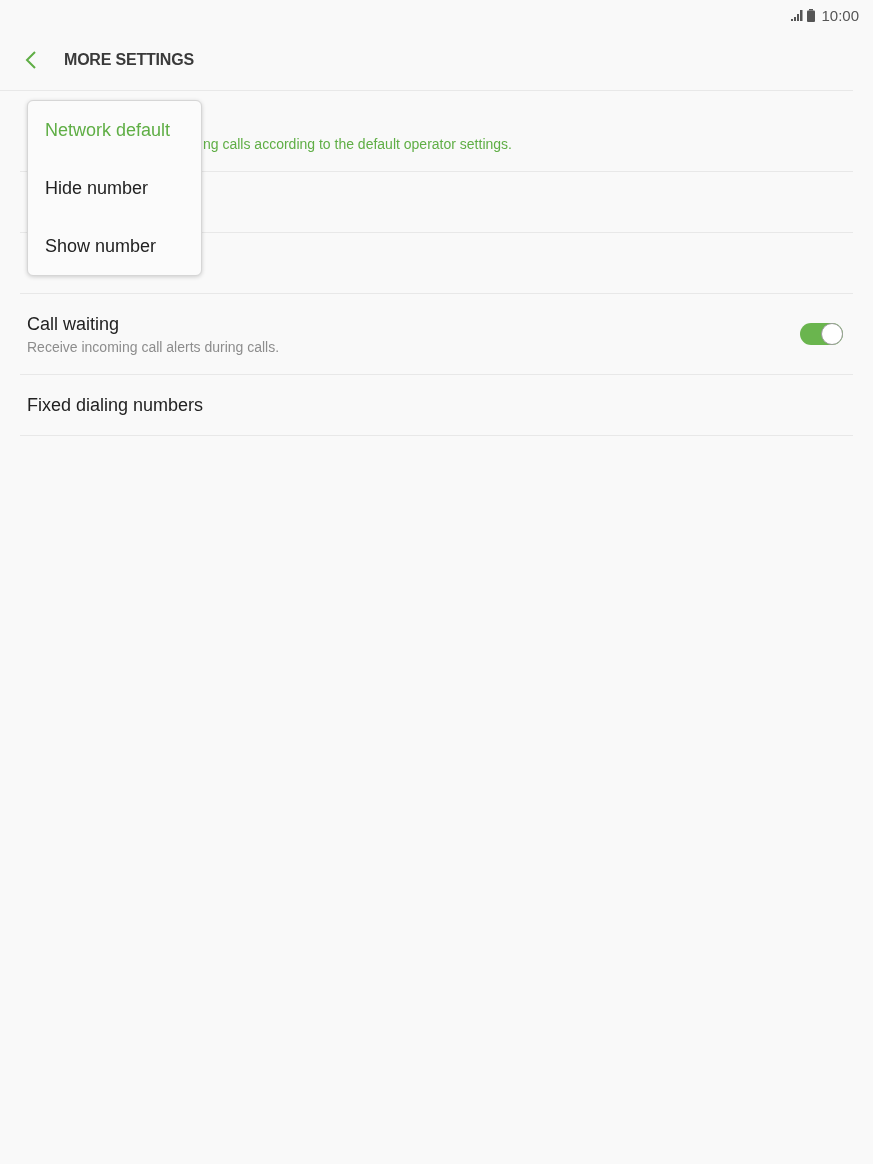 The image size is (873, 1164). What do you see at coordinates (821, 334) in the screenshot?
I see `toggle-switch` at bounding box center [821, 334].